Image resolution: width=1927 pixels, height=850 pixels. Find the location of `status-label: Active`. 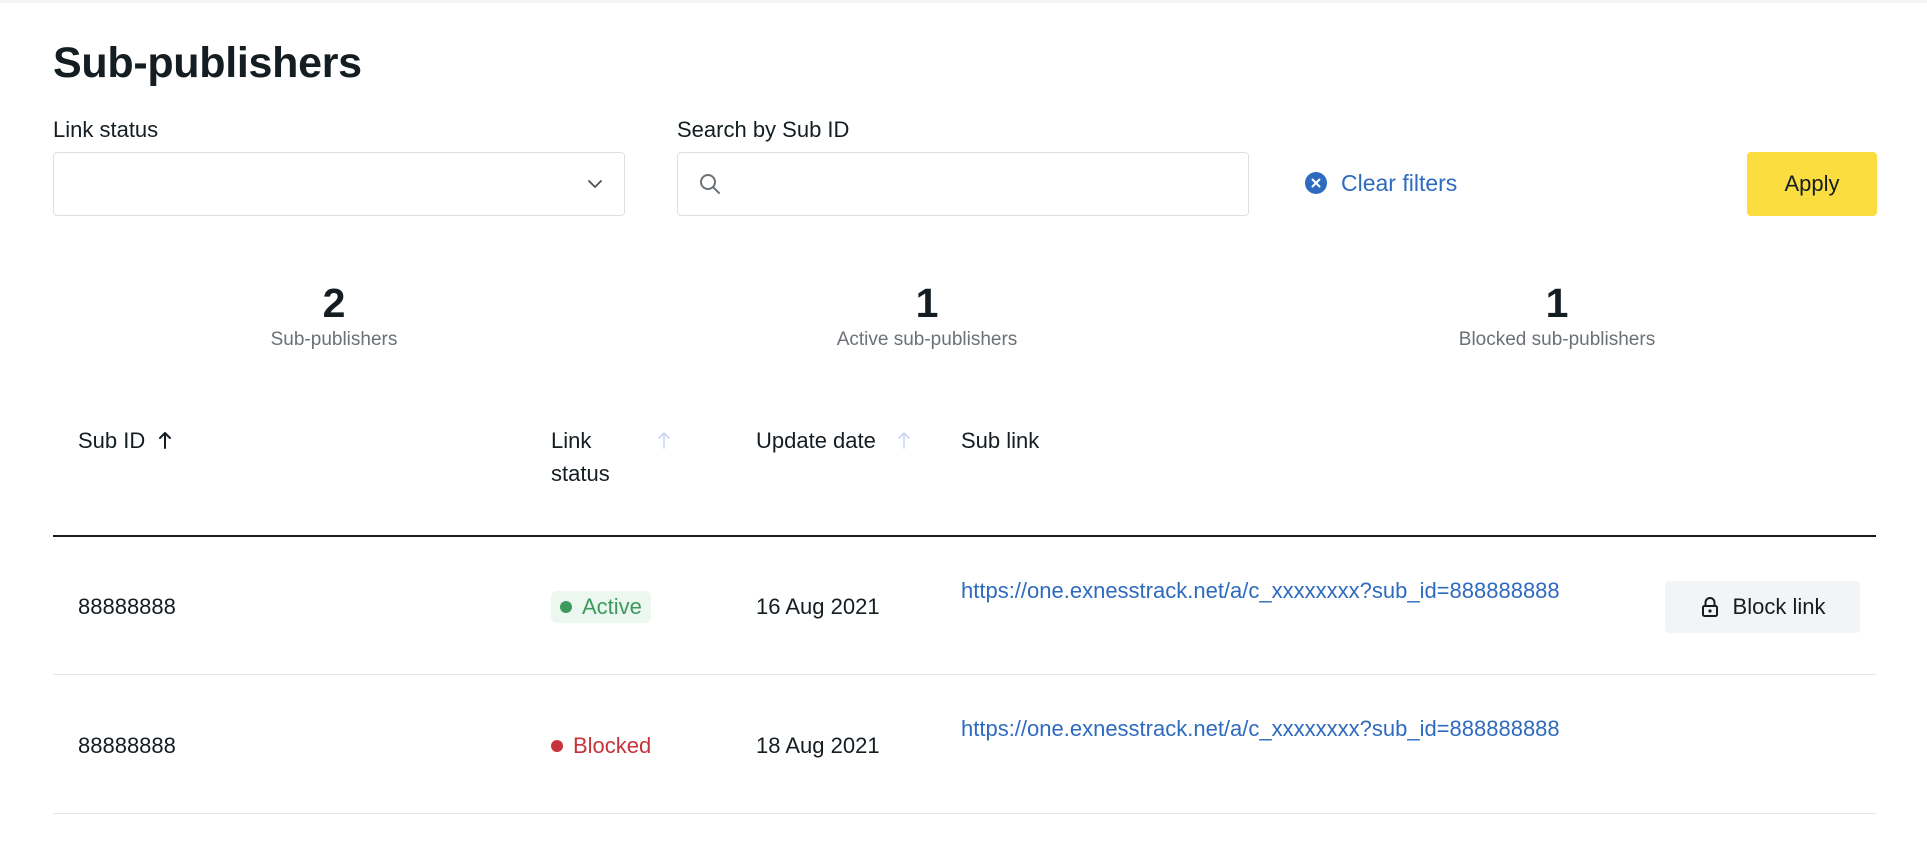

status-label: Active is located at coordinates (612, 606).